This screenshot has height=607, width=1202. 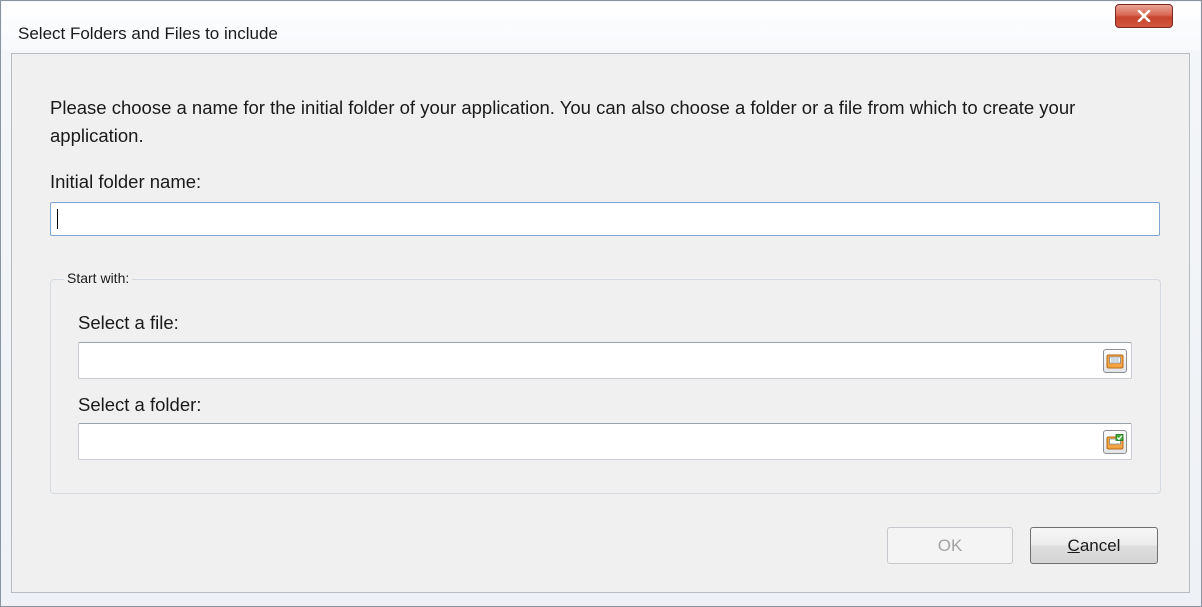 I want to click on select-file-field, so click(x=605, y=360).